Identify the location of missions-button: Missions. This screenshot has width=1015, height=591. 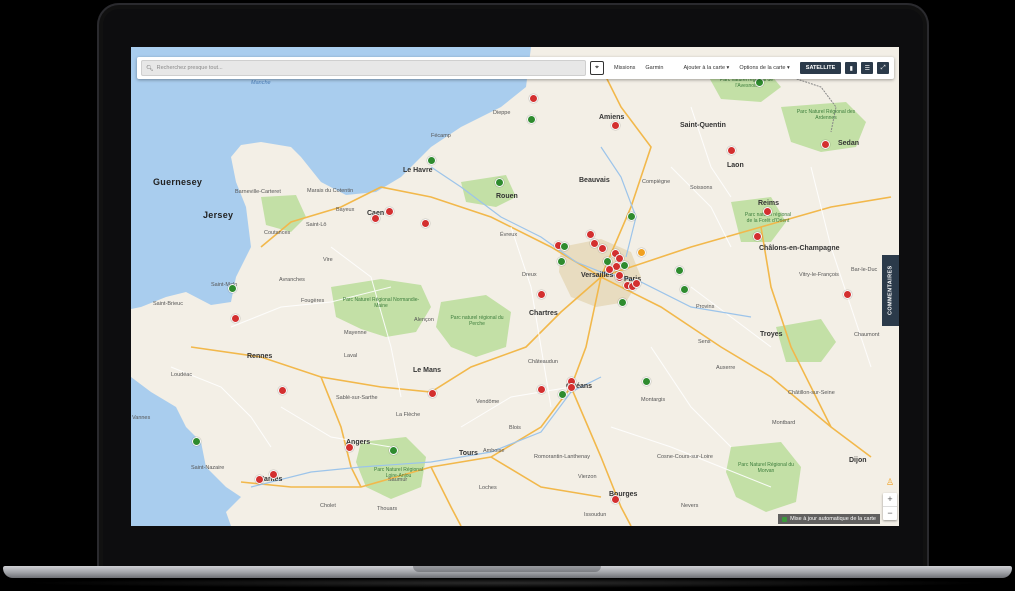
(624, 68).